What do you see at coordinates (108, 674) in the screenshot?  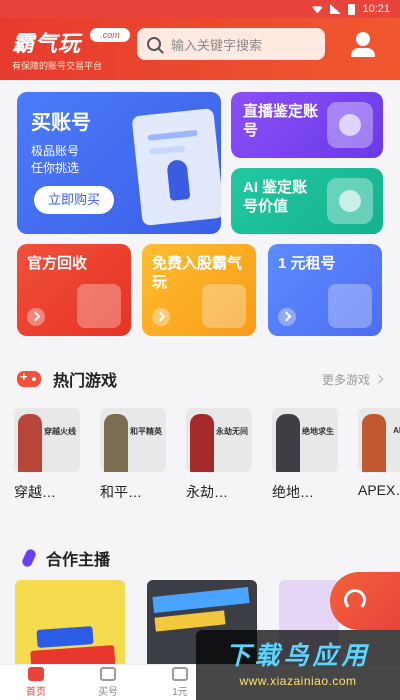 I see `cart-icon` at bounding box center [108, 674].